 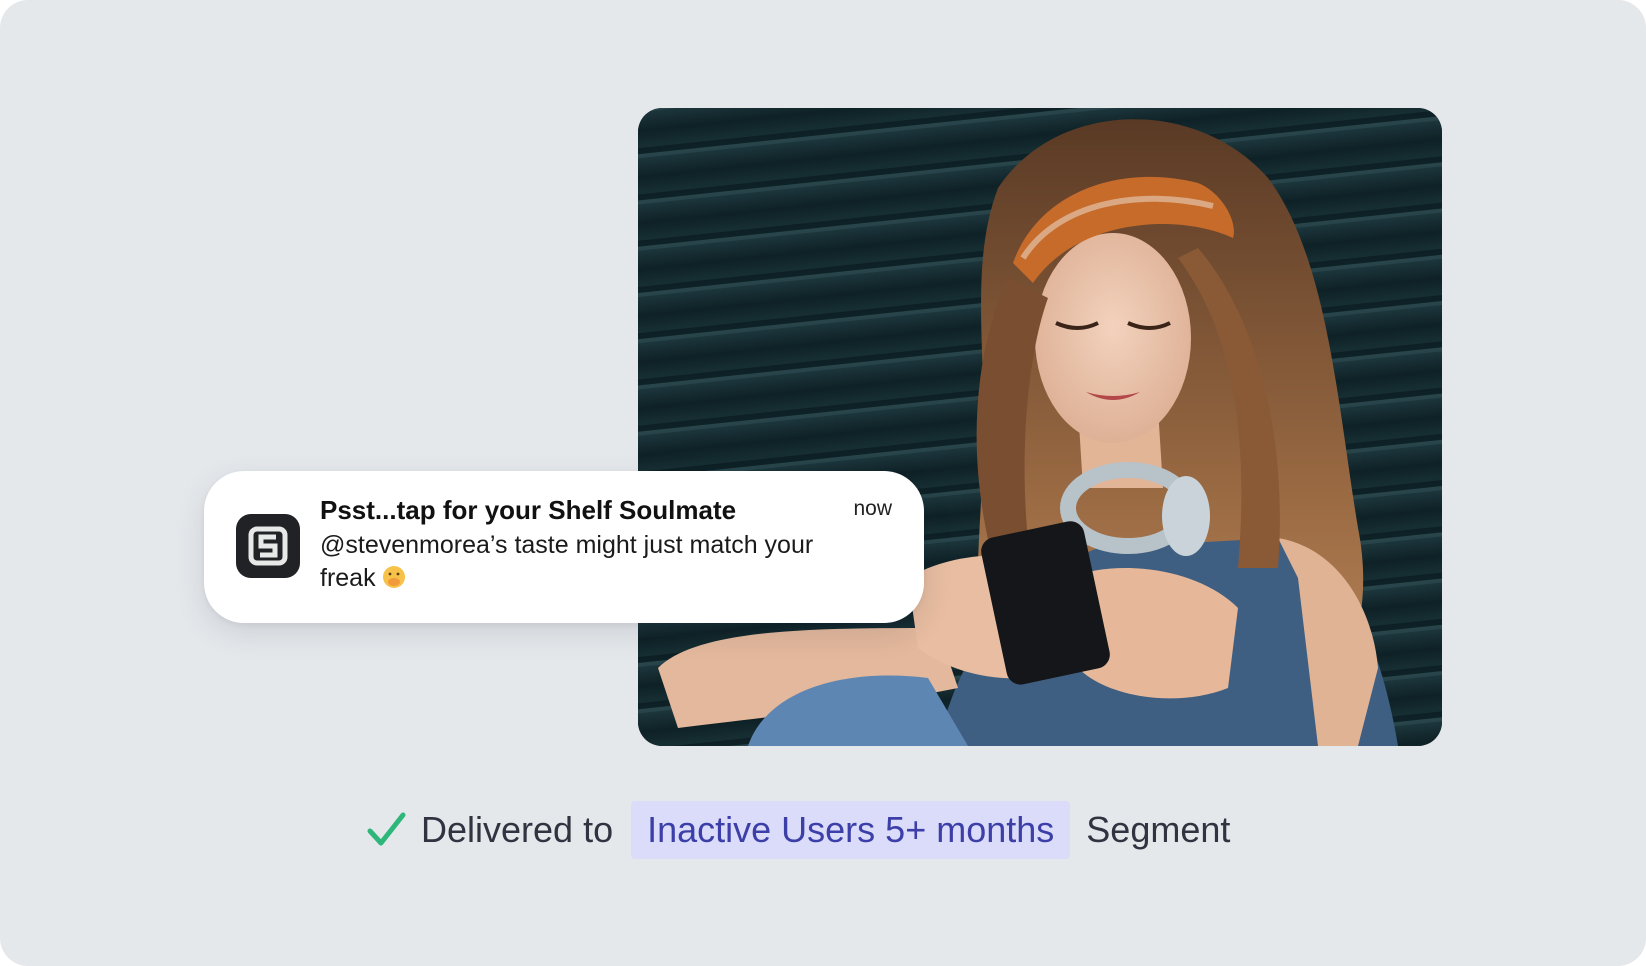 What do you see at coordinates (872, 508) in the screenshot?
I see `notification-time: now` at bounding box center [872, 508].